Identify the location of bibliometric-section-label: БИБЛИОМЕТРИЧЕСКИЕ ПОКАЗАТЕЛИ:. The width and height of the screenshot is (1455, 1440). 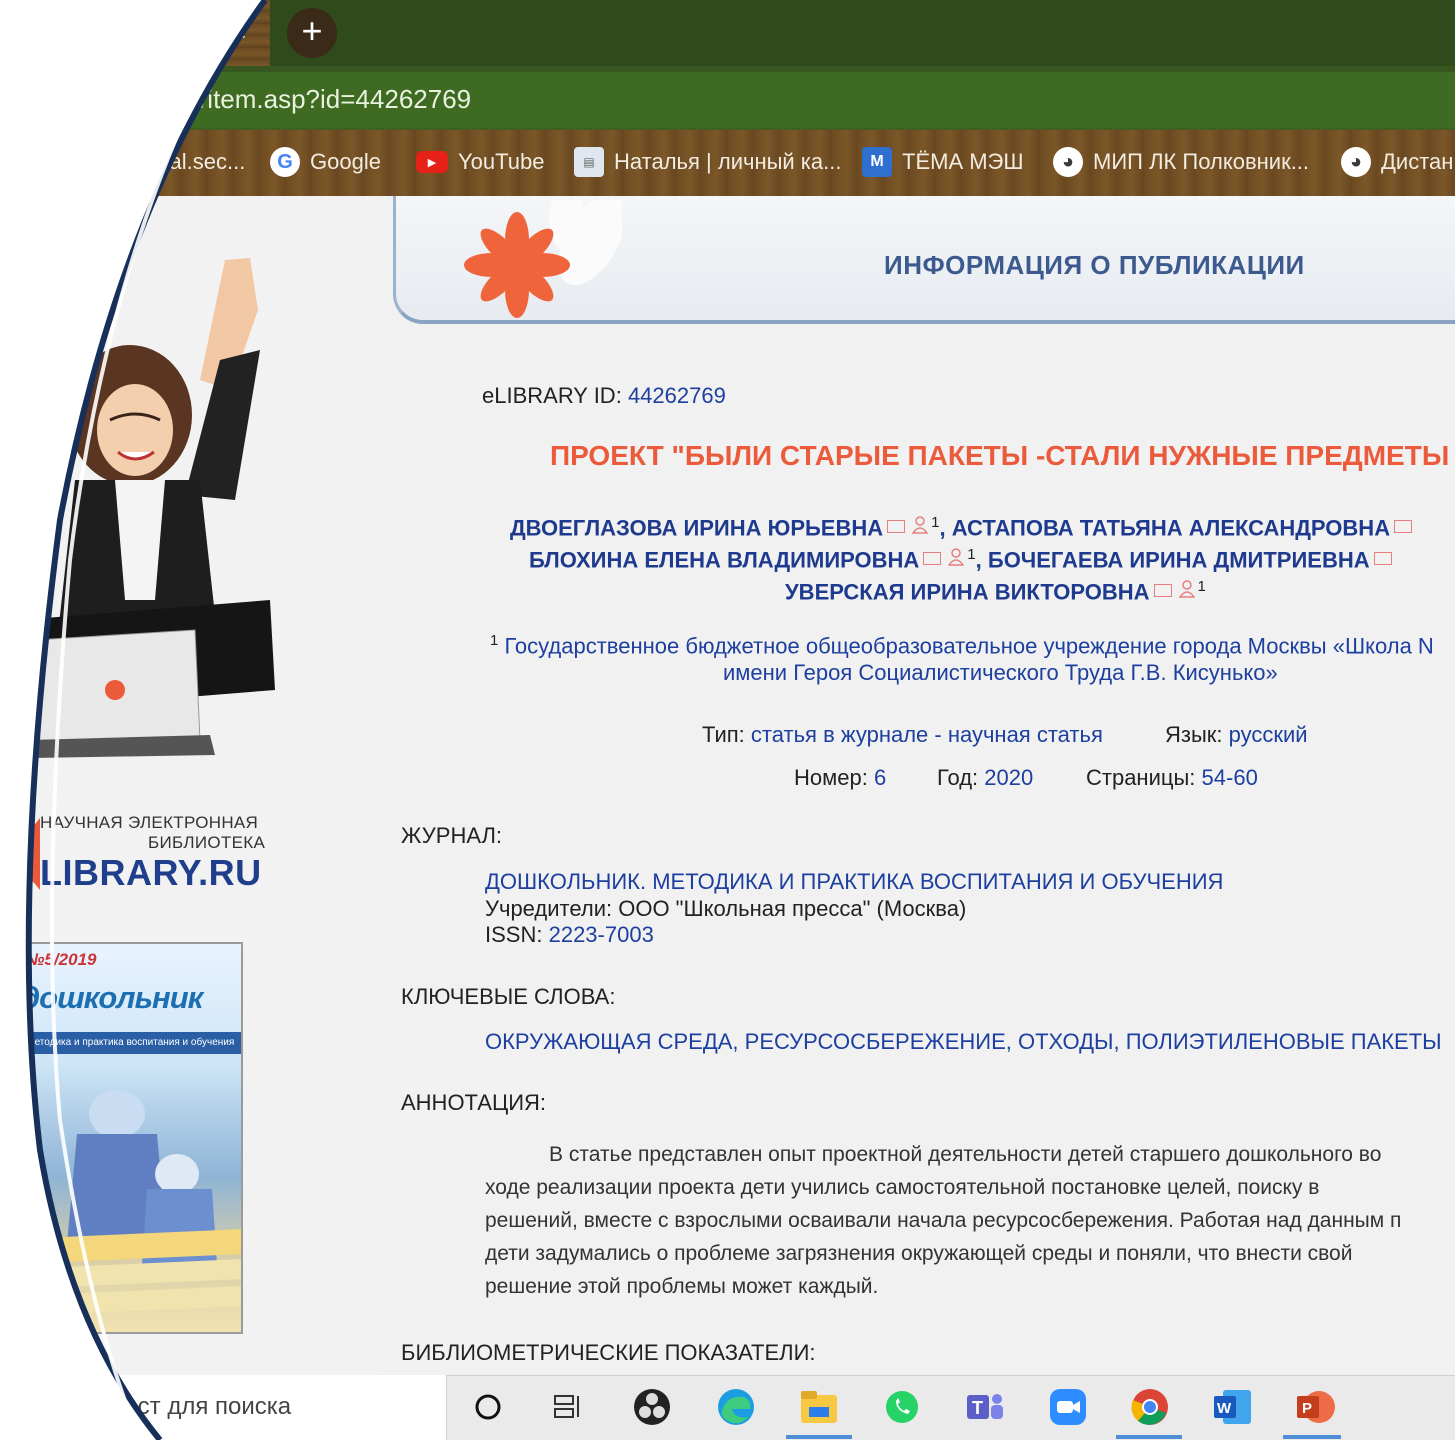
(608, 1352).